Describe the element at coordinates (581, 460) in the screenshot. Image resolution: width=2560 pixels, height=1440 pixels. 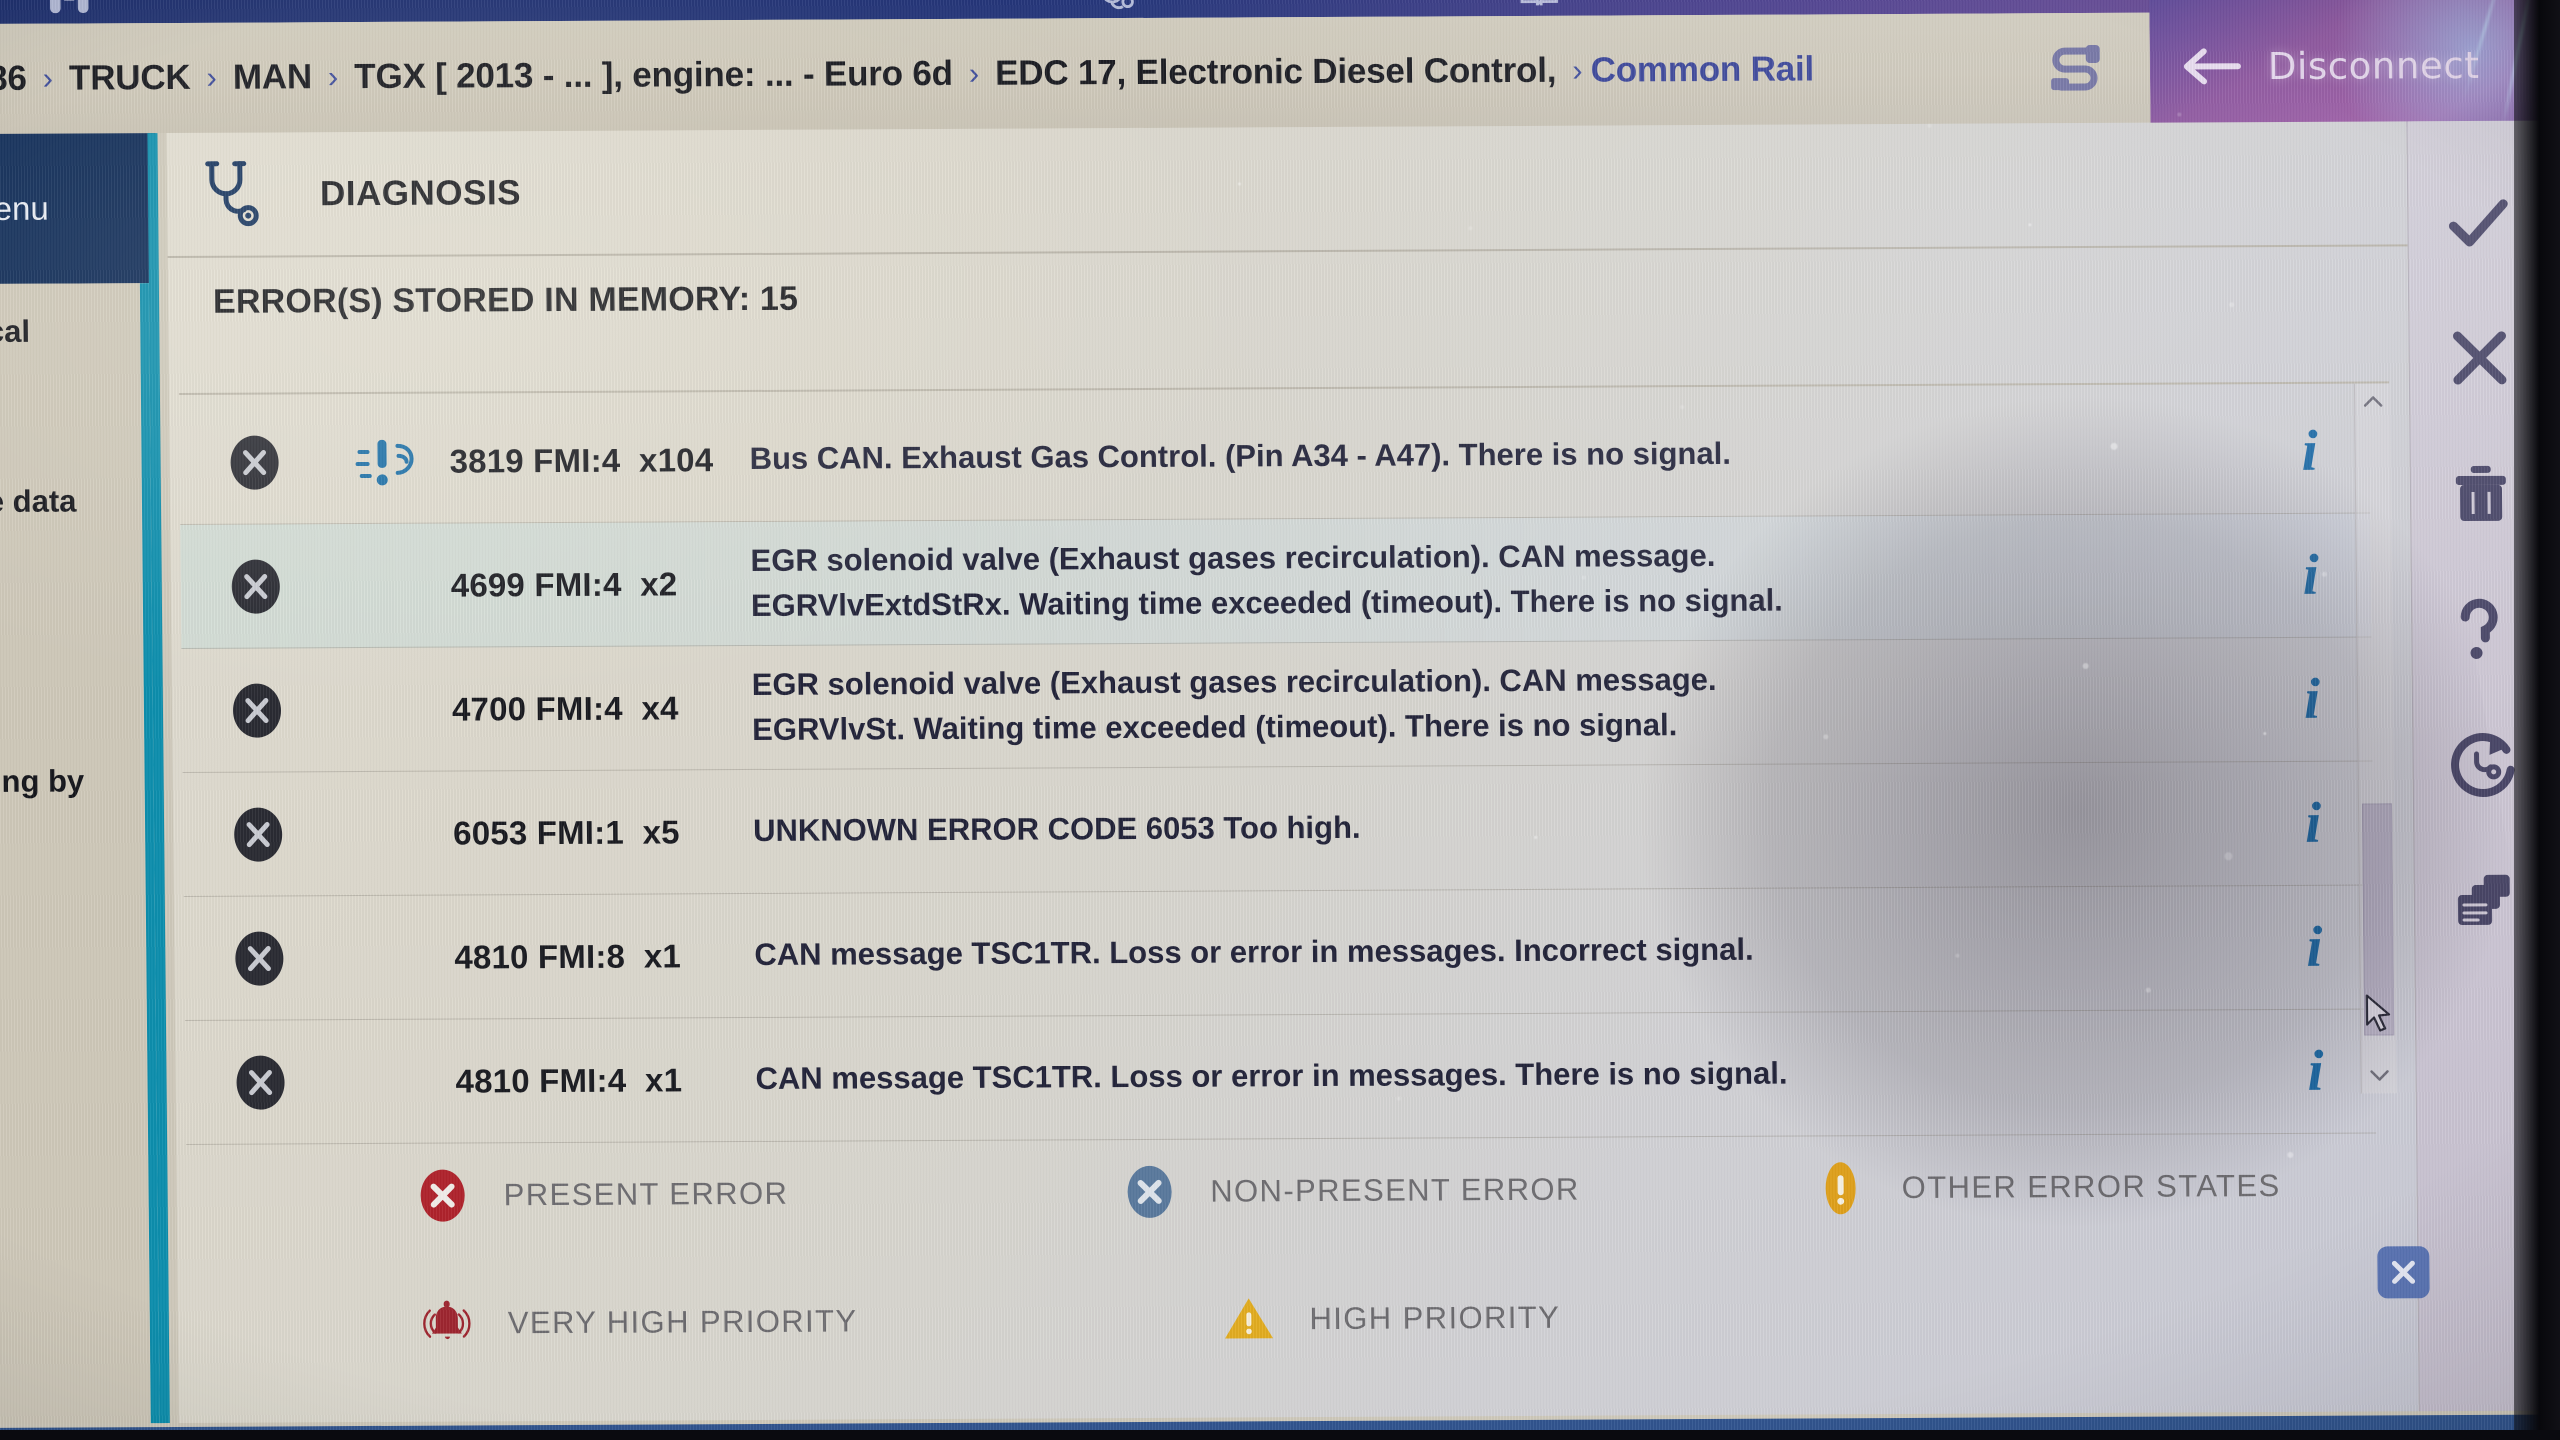
I see `error-code-cell: 3819 FMI:4 x104` at that location.